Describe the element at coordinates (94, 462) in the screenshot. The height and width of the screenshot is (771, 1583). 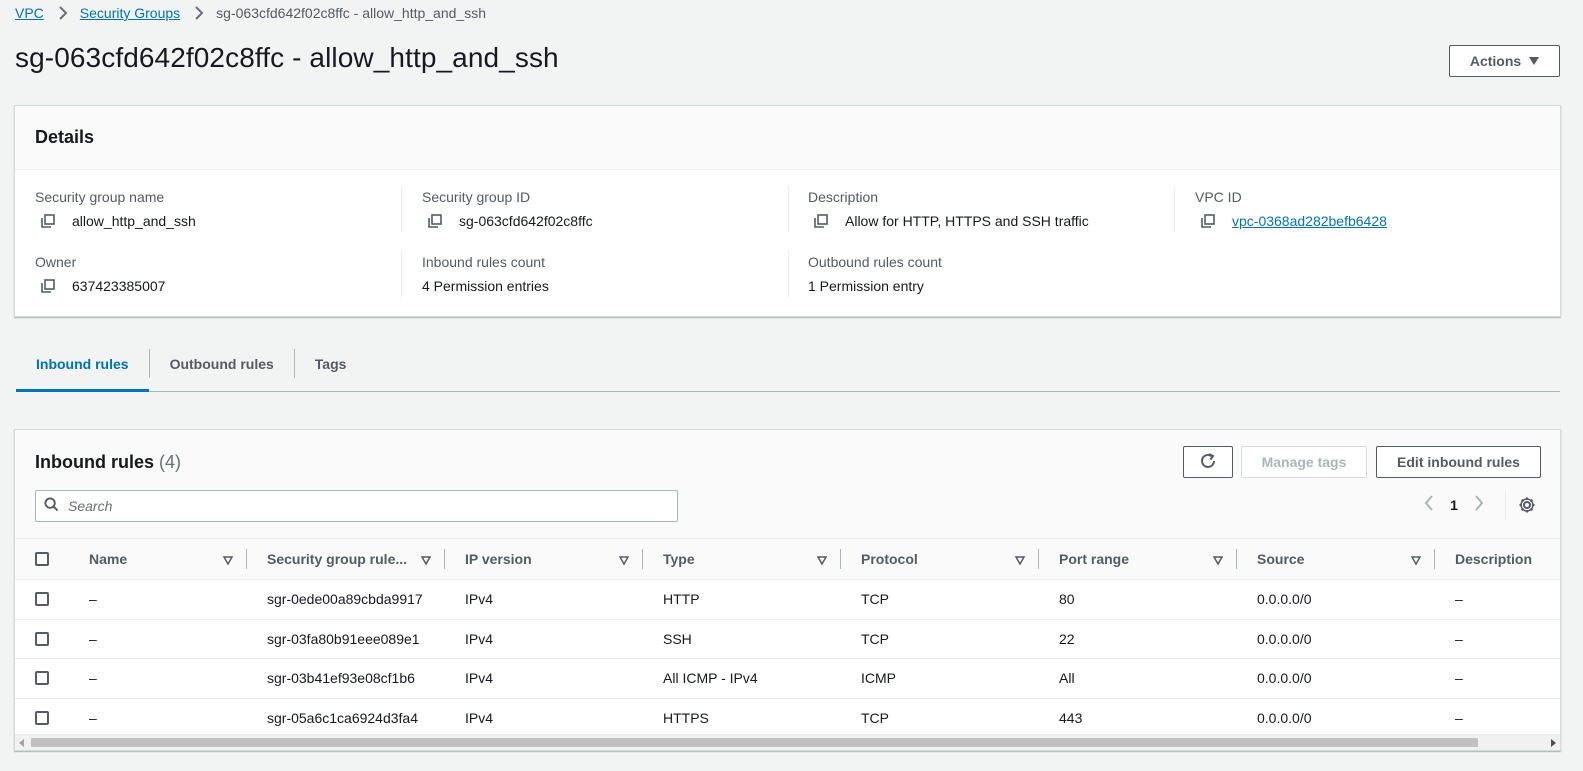
I see `inbound-rules-title-text: Inbound rules` at that location.